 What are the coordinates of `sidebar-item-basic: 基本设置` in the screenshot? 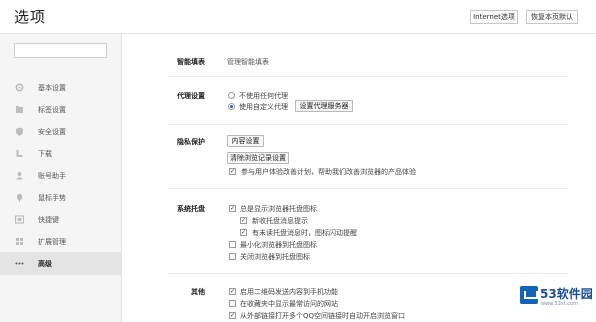 It's located at (60, 87).